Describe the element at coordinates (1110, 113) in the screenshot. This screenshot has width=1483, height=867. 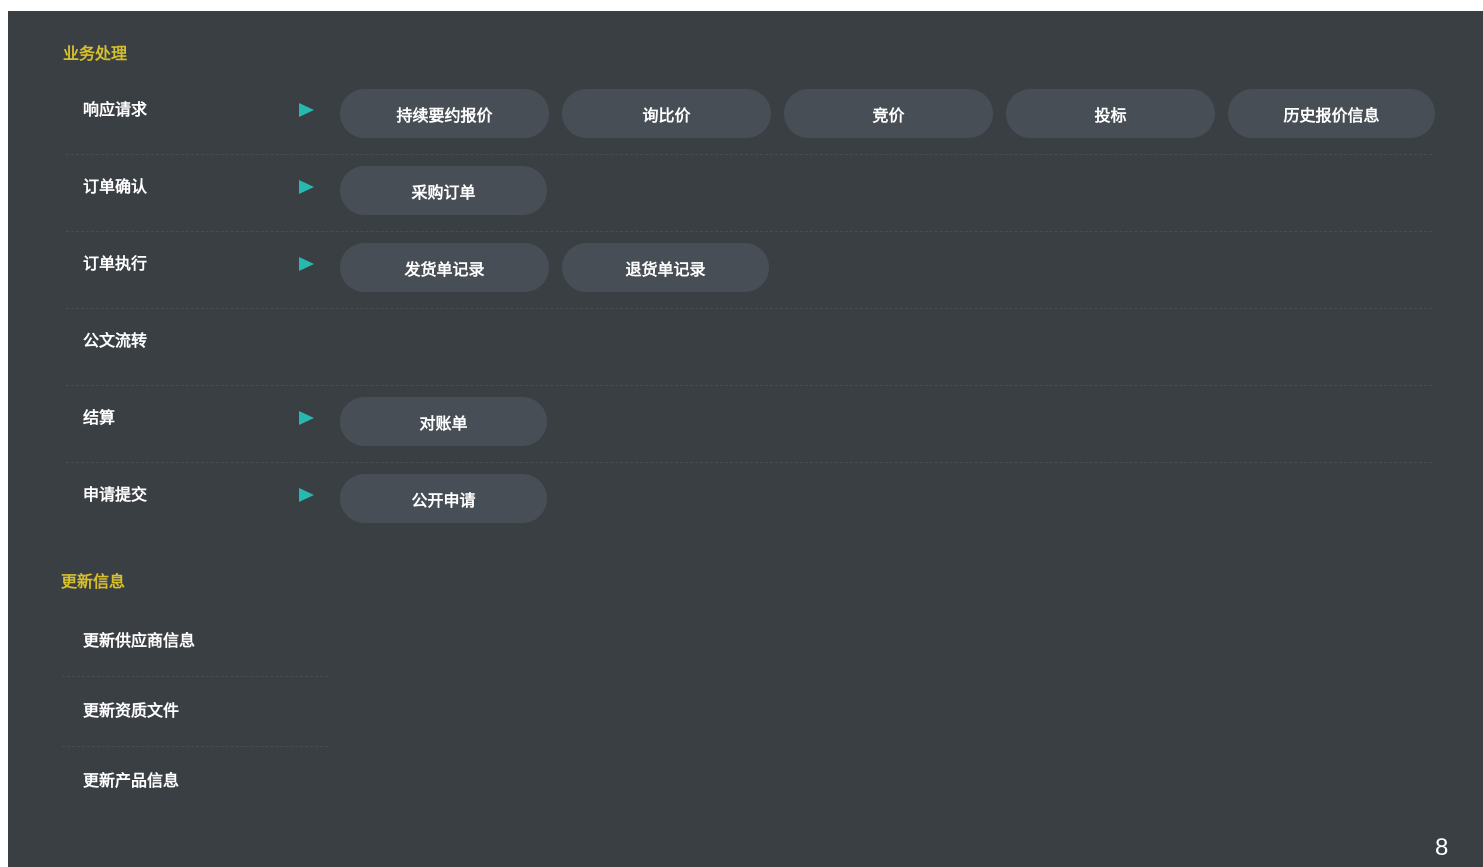
I see `tender-button: 投标` at that location.